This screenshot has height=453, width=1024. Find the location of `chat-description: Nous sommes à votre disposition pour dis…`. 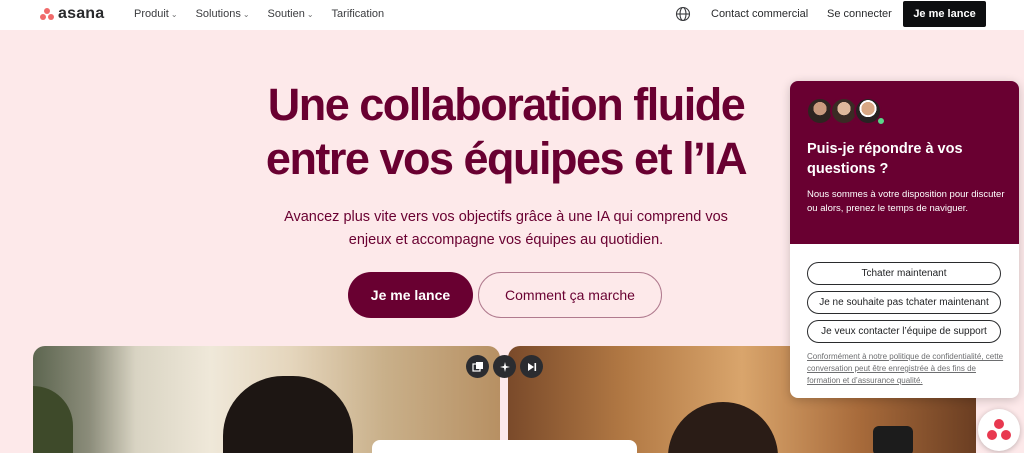

chat-description: Nous sommes à votre disposition pour dis… is located at coordinates (906, 201).